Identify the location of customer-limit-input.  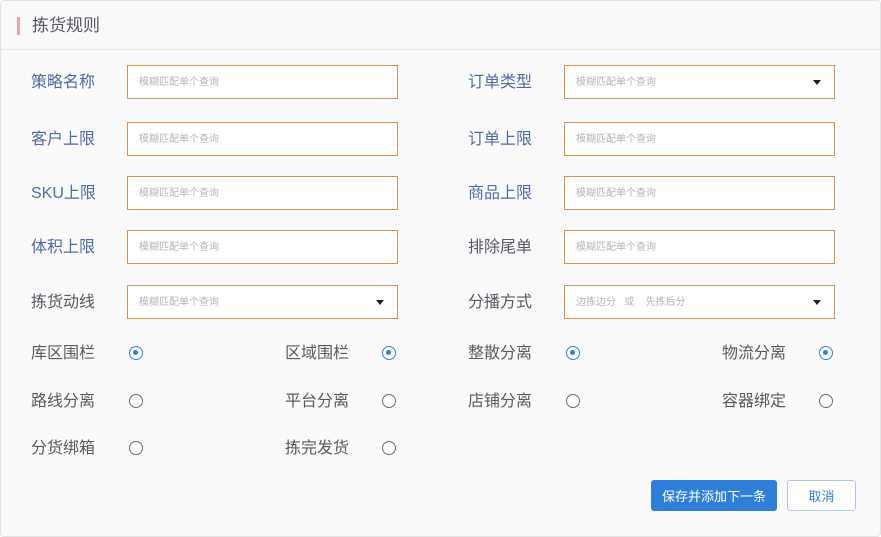
(262, 139).